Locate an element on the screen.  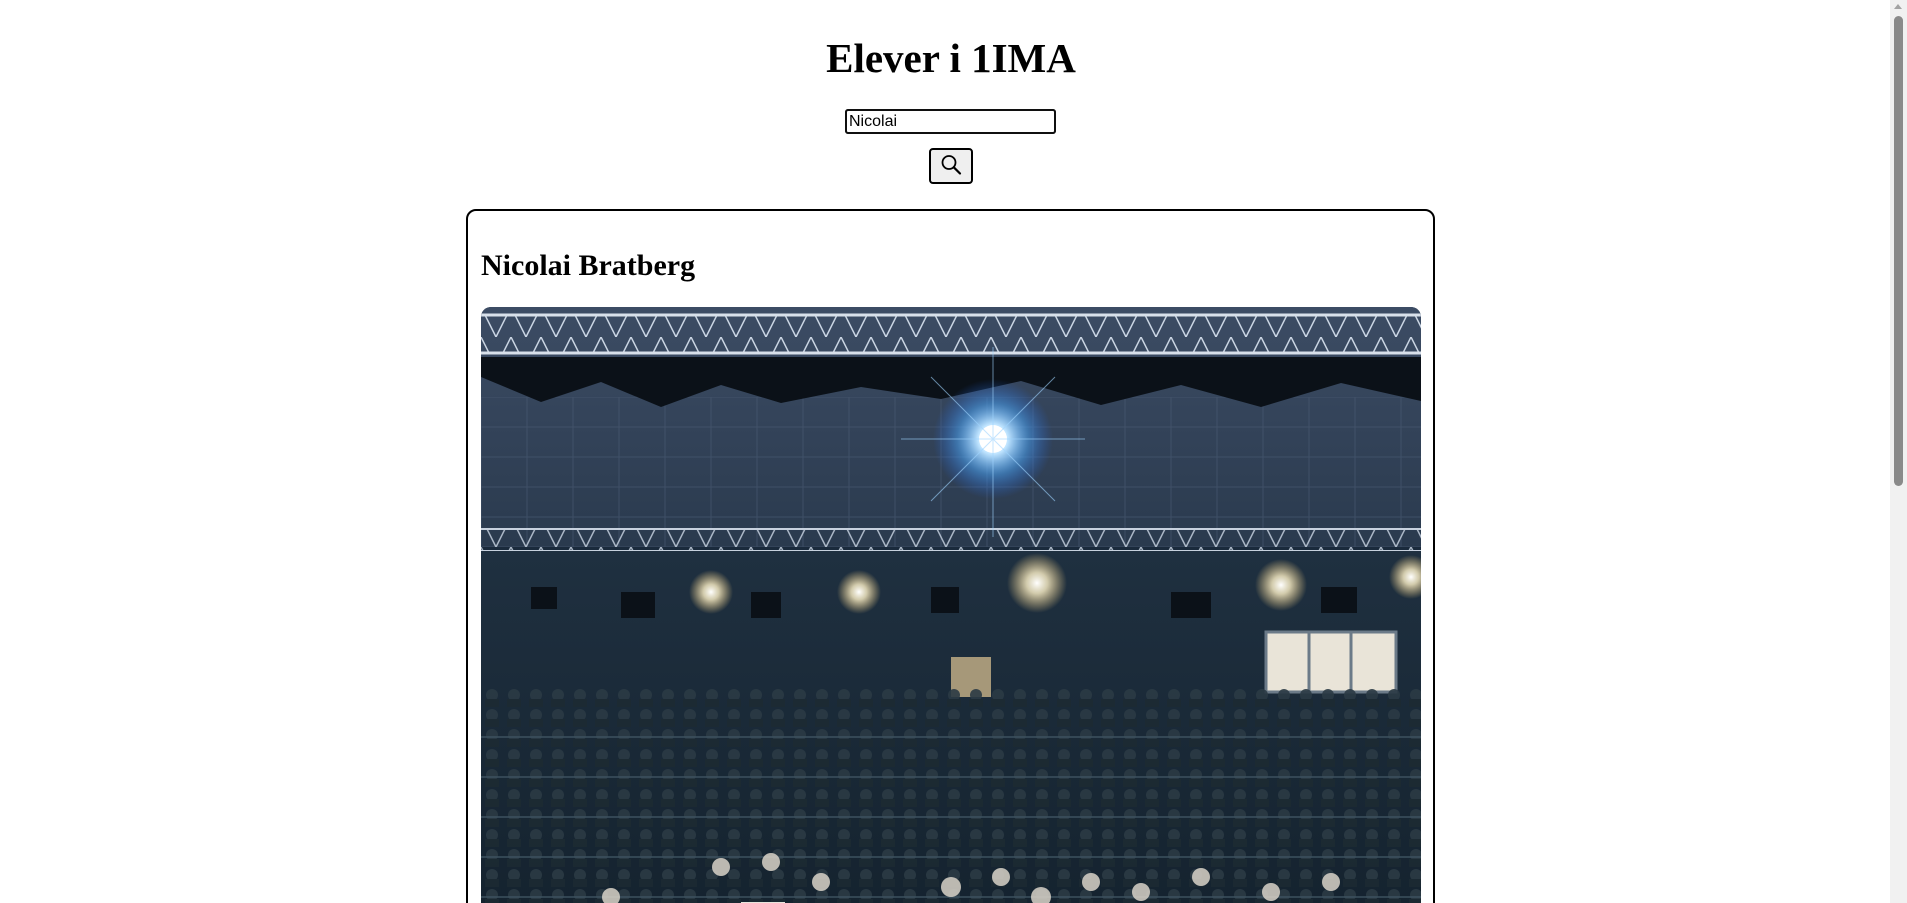
search-button is located at coordinates (951, 166).